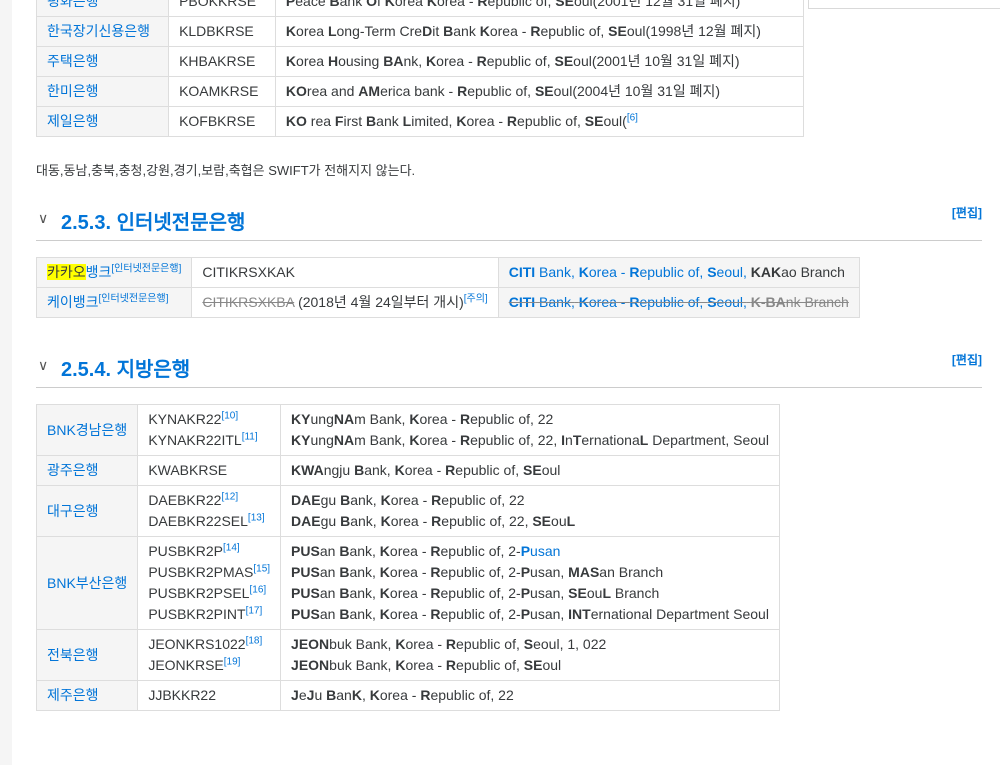 Image resolution: width=1000 pixels, height=765 pixels. What do you see at coordinates (209, 470) in the screenshot?
I see `swift-codes: KWABKRSE` at bounding box center [209, 470].